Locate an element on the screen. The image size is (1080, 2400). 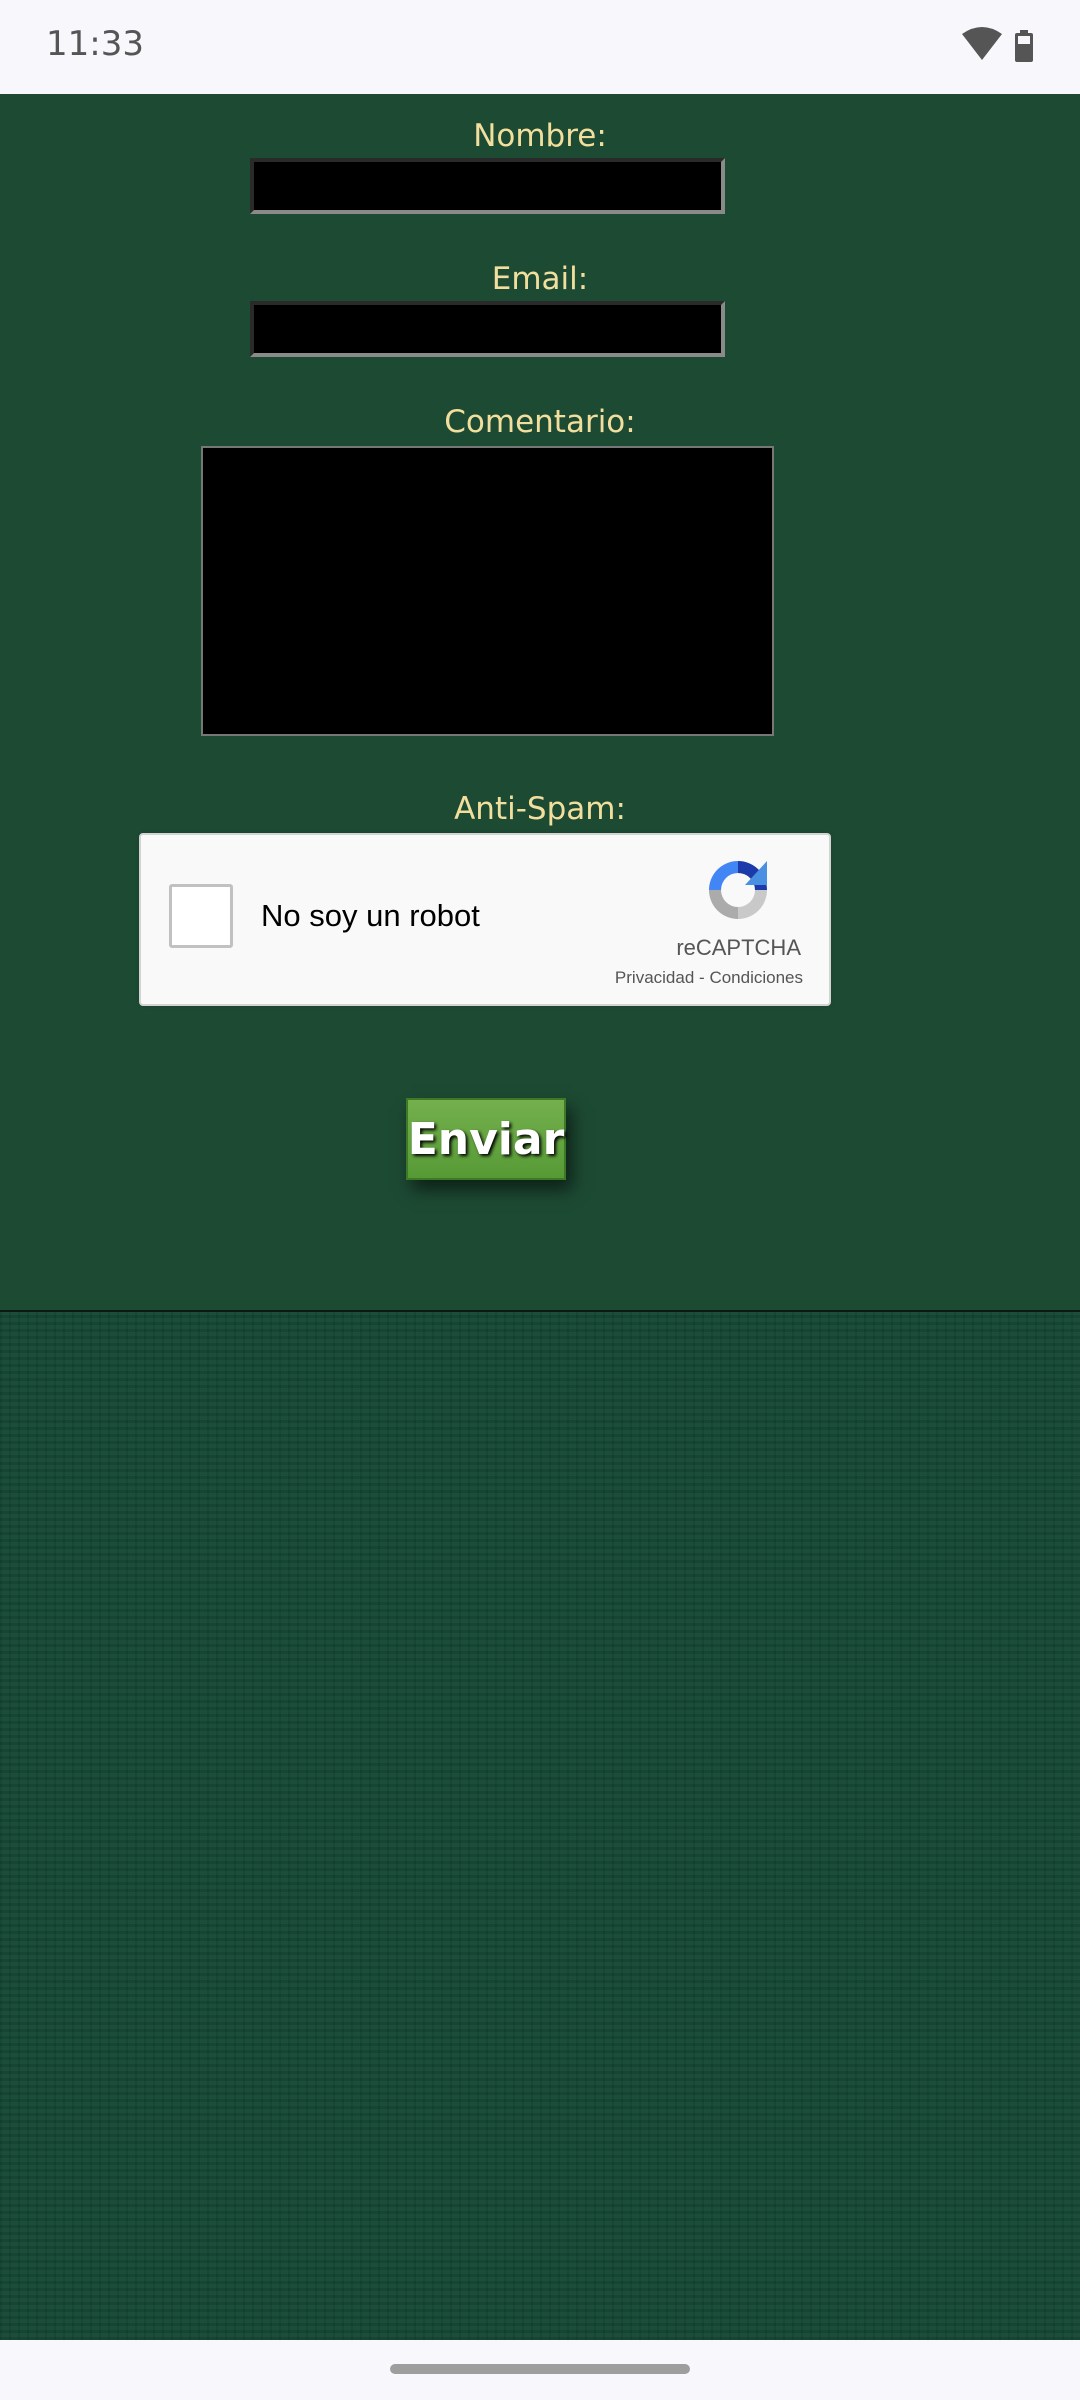
email-input is located at coordinates (487, 329).